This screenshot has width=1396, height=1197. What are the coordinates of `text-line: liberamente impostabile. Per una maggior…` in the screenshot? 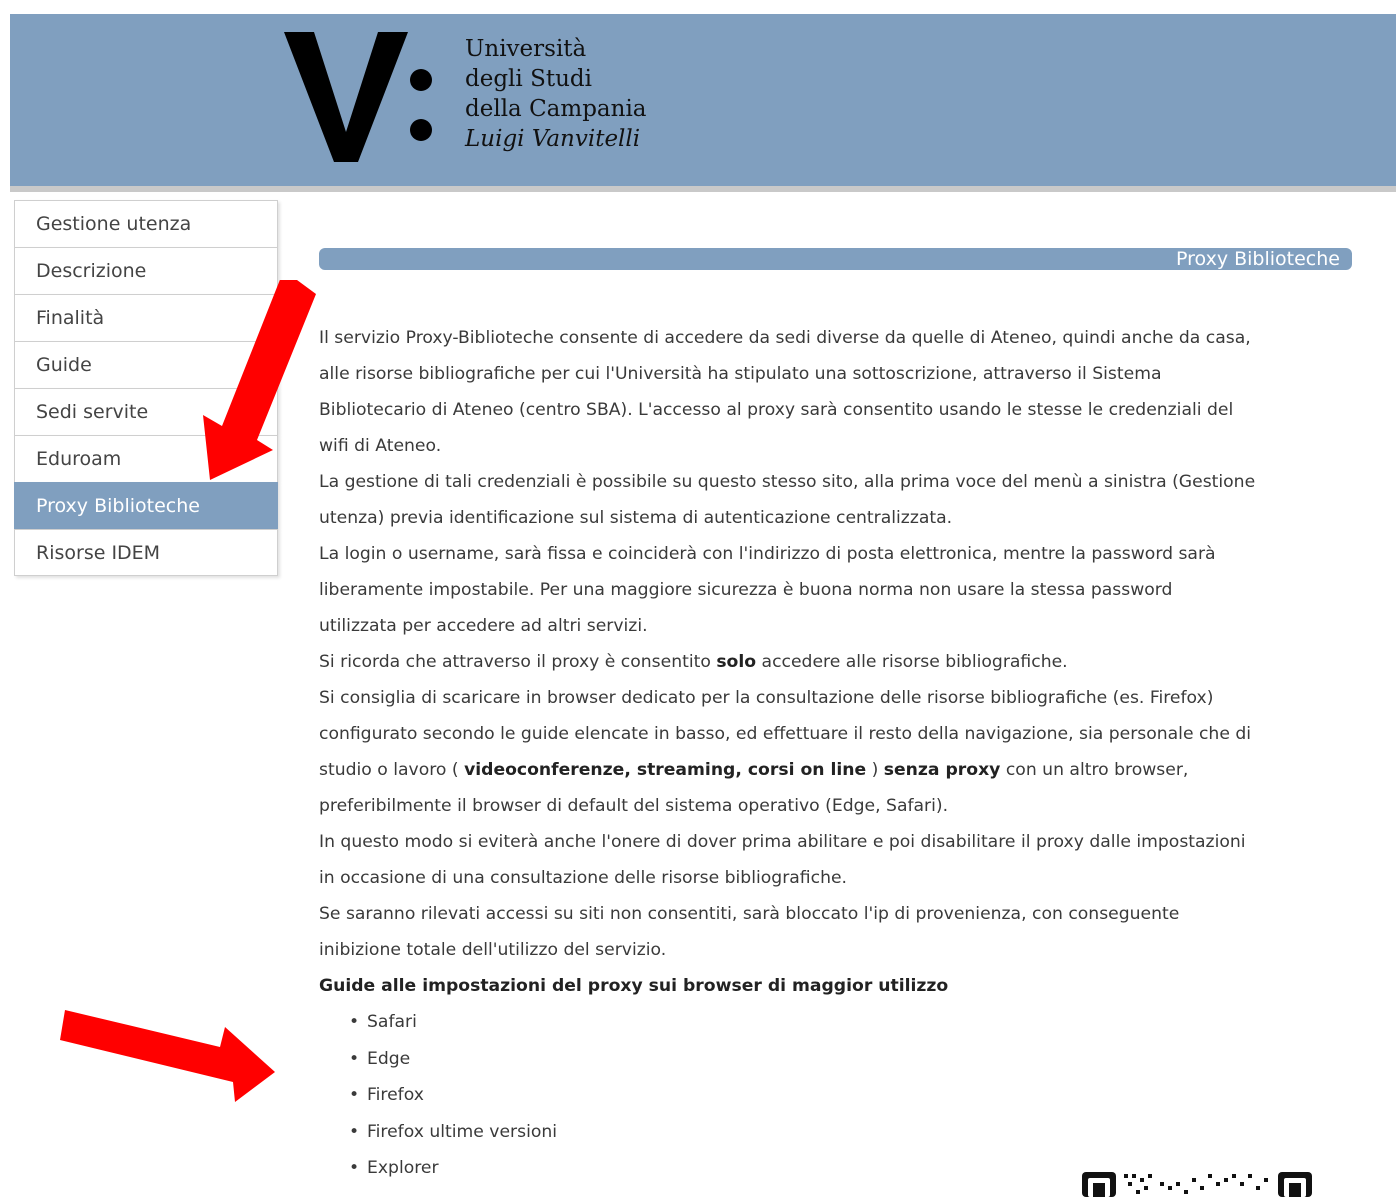 It's located at (746, 590).